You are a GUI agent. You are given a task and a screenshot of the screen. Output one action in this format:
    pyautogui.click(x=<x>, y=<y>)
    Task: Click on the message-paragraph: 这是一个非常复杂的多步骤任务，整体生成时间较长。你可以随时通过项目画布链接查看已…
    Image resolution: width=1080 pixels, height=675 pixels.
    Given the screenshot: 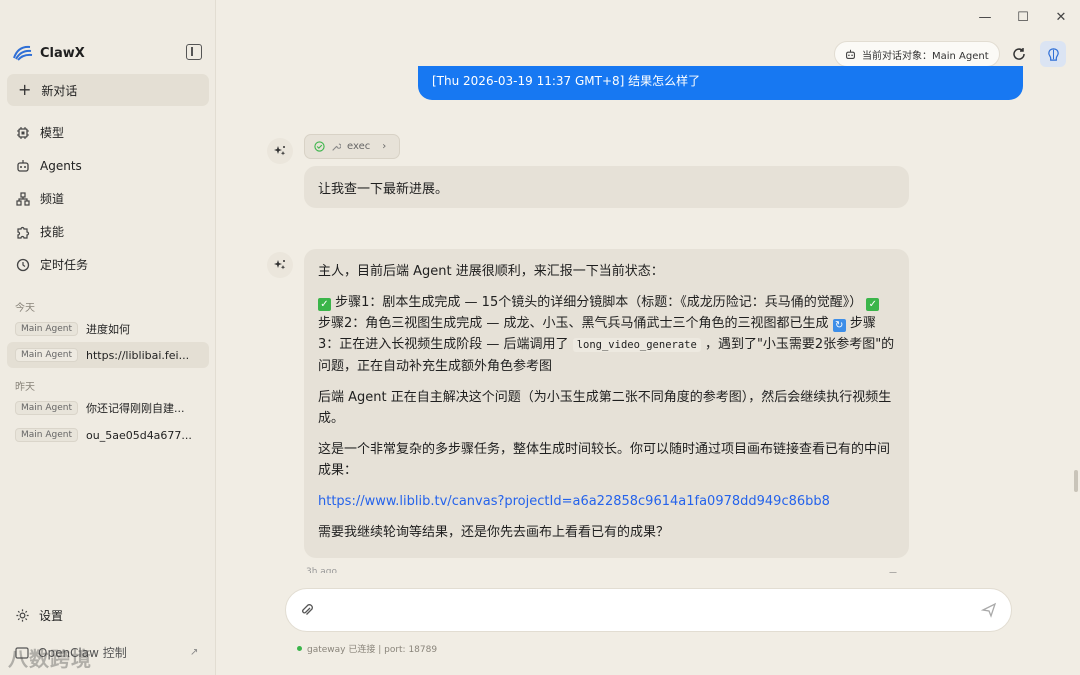 What is the action you would take?
    pyautogui.click(x=604, y=460)
    